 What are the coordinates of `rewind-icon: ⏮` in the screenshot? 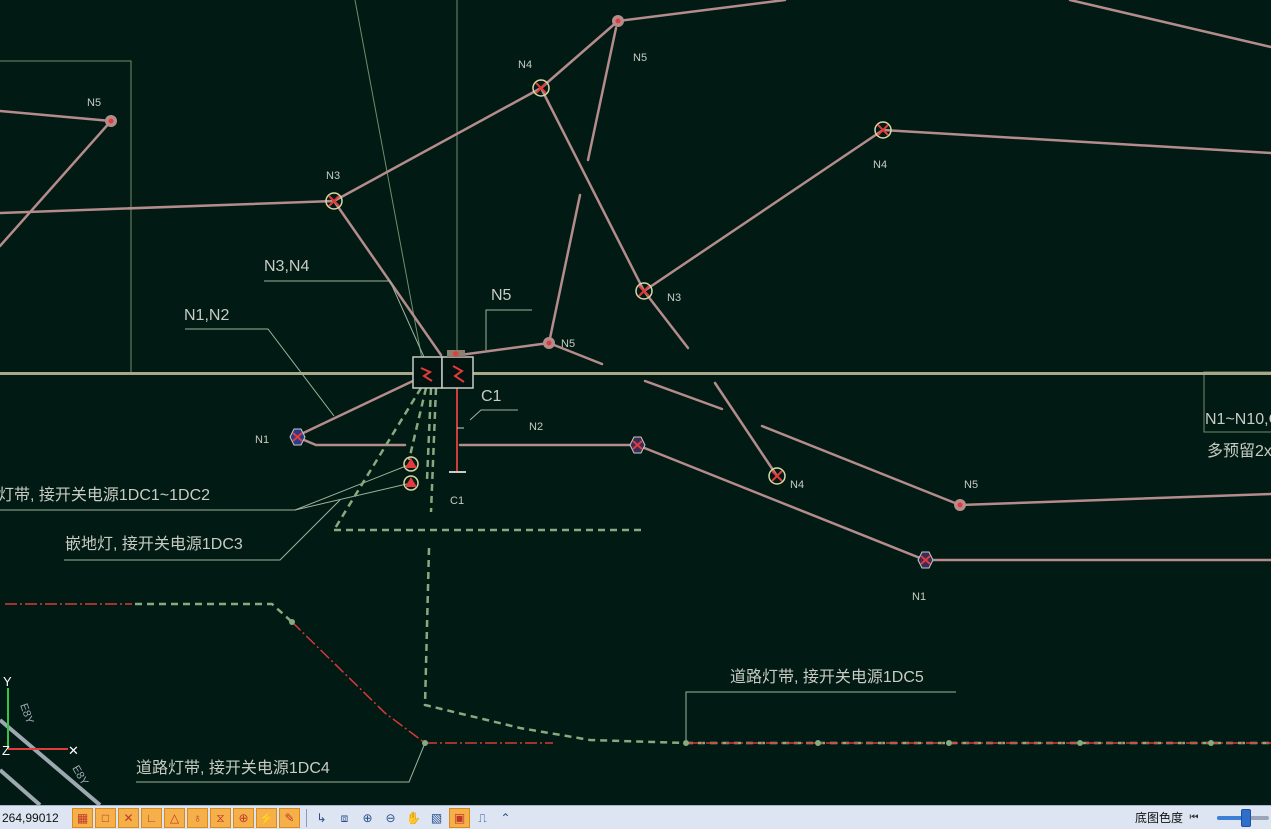 It's located at (1194, 818).